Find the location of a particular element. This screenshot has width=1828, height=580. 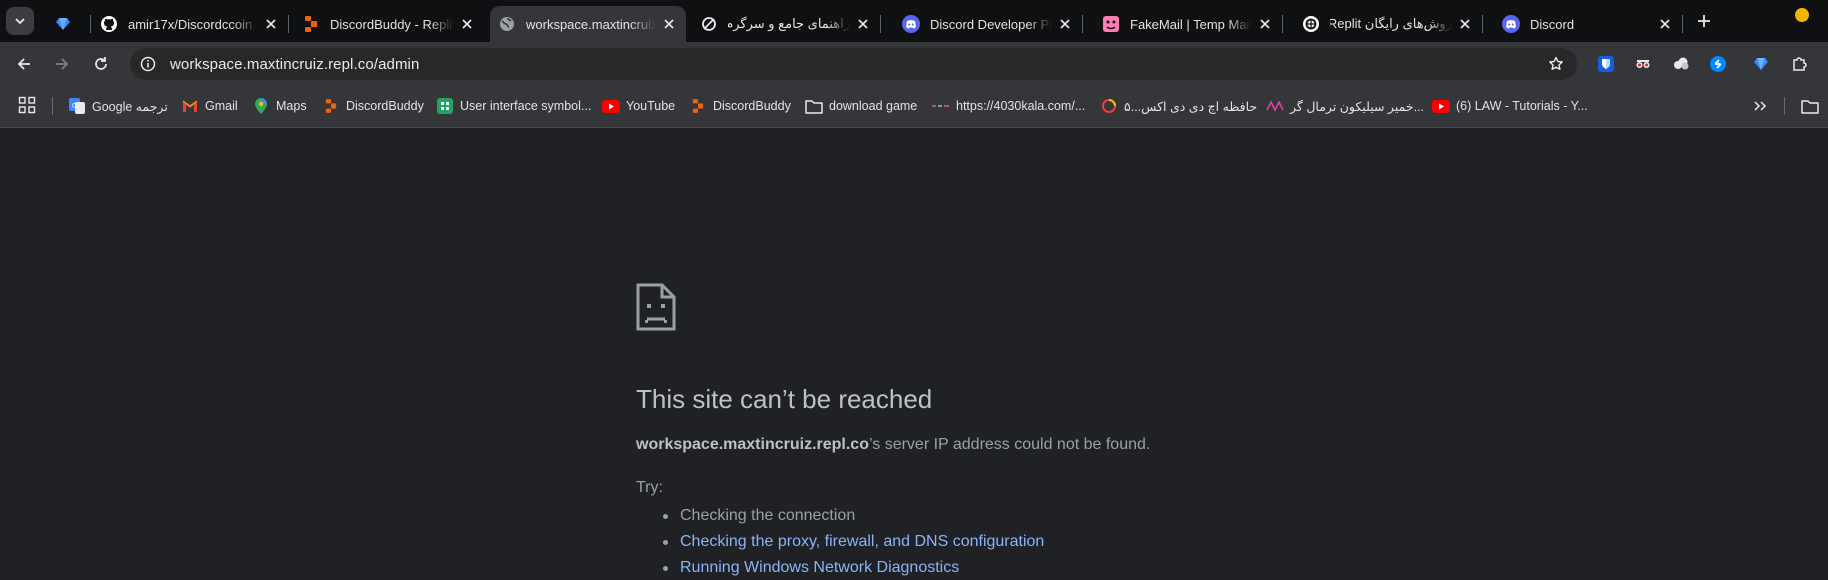

reload-button is located at coordinates (101, 64).